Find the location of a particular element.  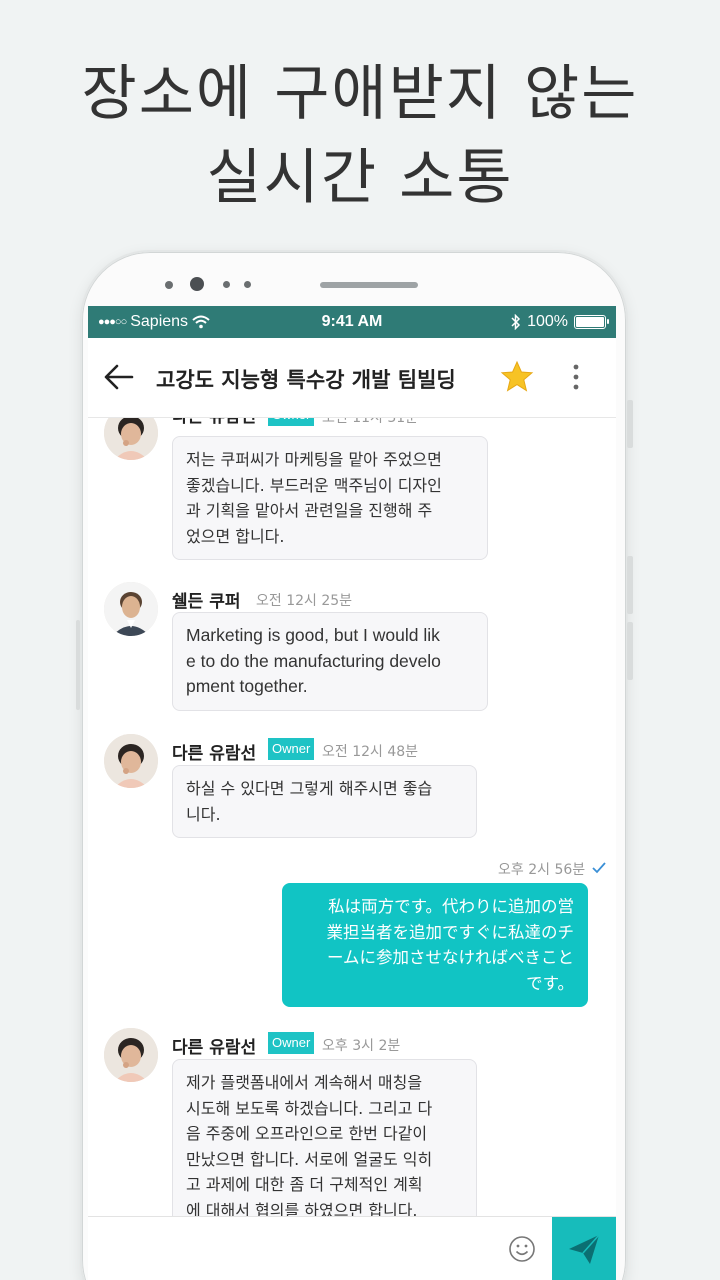

bluetooth-icon is located at coordinates (516, 322).